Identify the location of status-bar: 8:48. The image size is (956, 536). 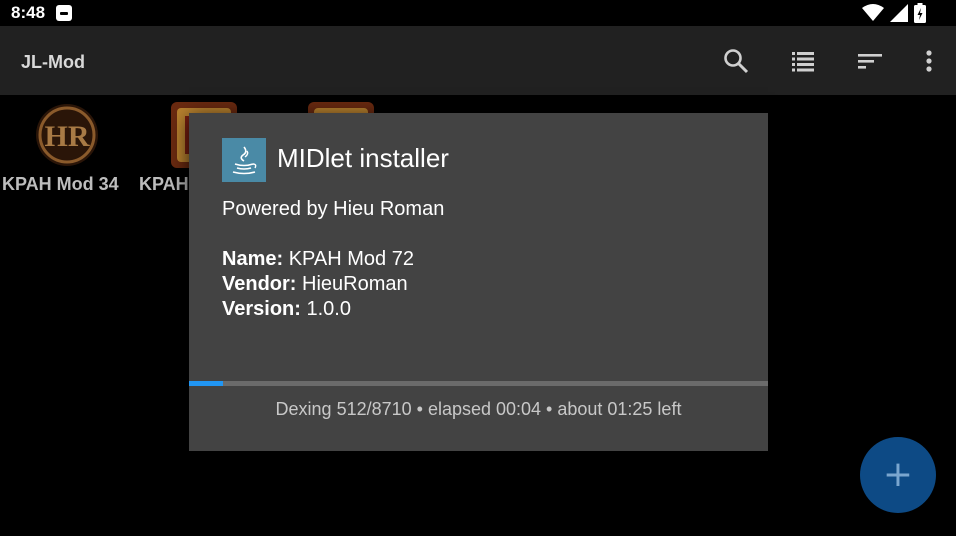
(478, 13).